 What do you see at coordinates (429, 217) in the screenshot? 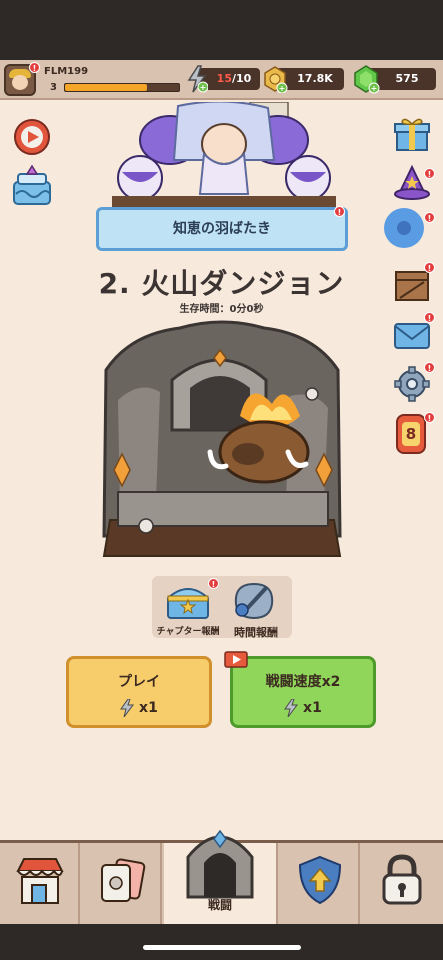
I see `mission-alert-badge: !` at bounding box center [429, 217].